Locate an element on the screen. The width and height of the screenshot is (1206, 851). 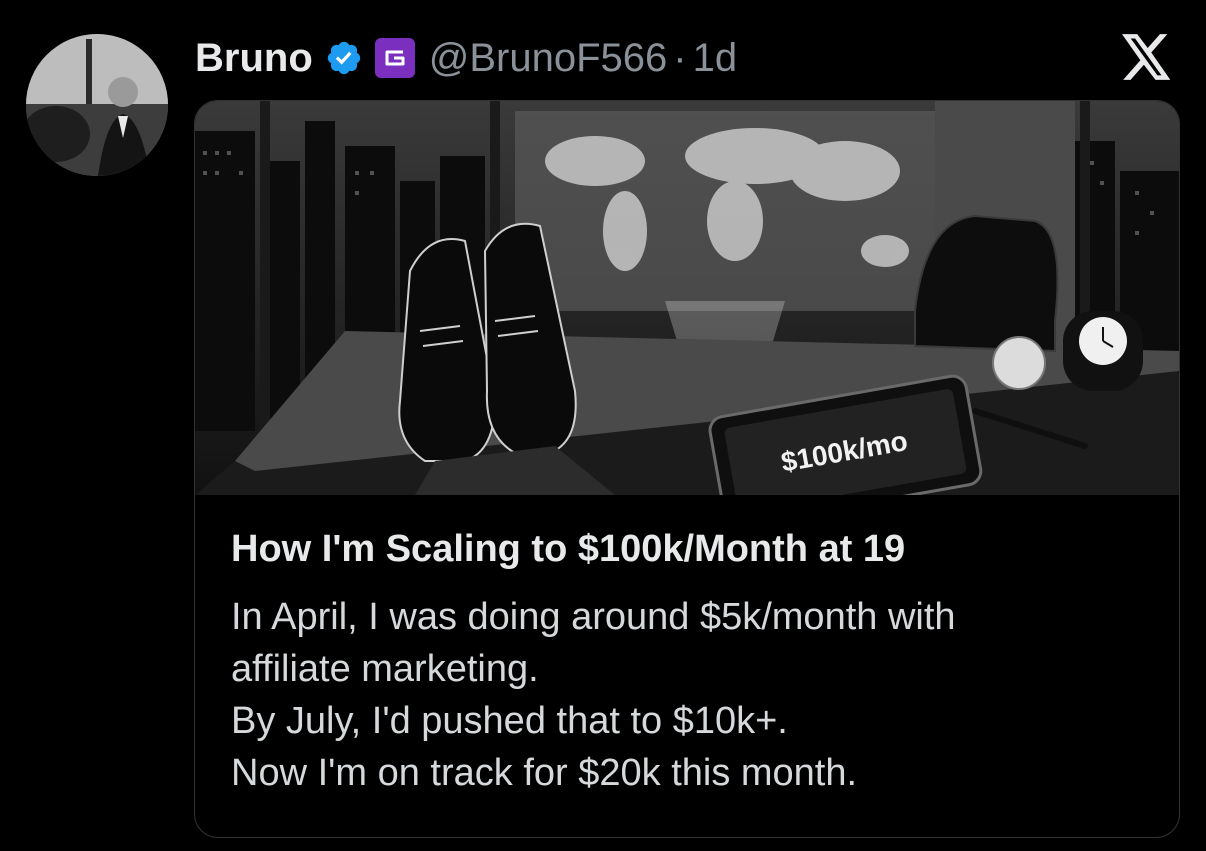
author-handle: @BrunoF566 is located at coordinates (548, 58).